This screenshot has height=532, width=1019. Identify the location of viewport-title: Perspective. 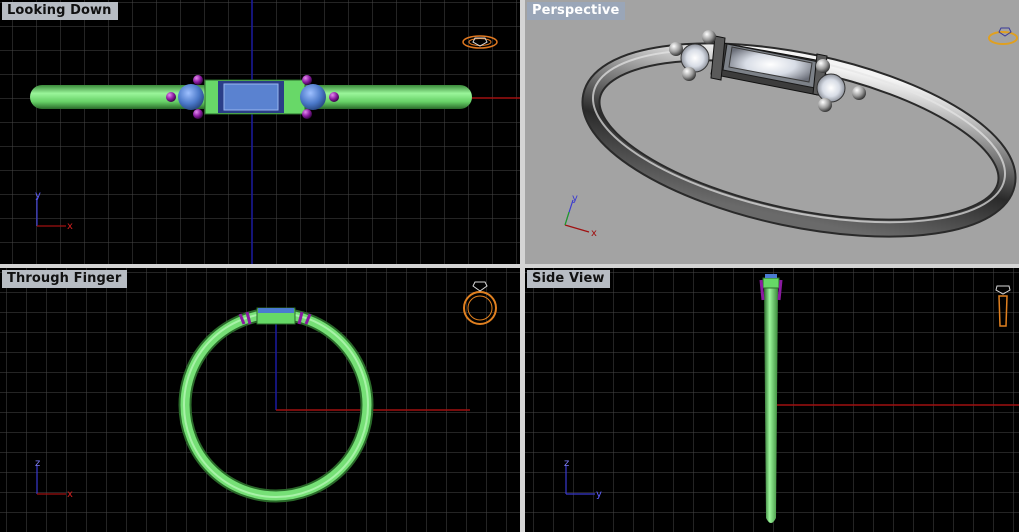
(576, 11).